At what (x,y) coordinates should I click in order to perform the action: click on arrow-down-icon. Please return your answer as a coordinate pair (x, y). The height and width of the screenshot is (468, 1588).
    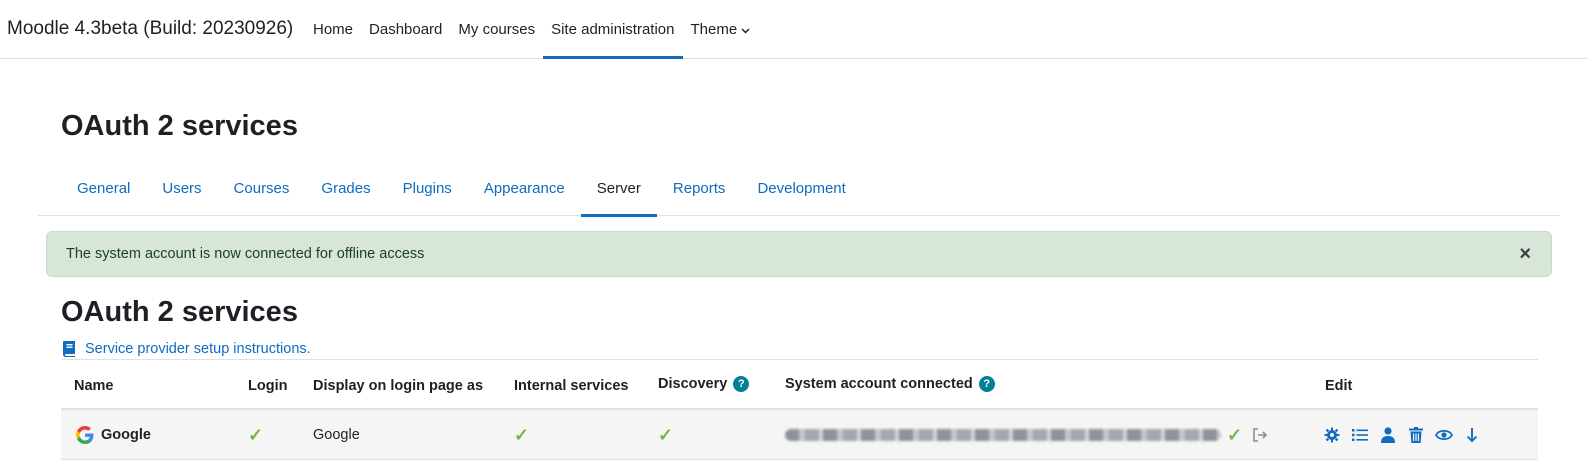
    Looking at the image, I should click on (1472, 435).